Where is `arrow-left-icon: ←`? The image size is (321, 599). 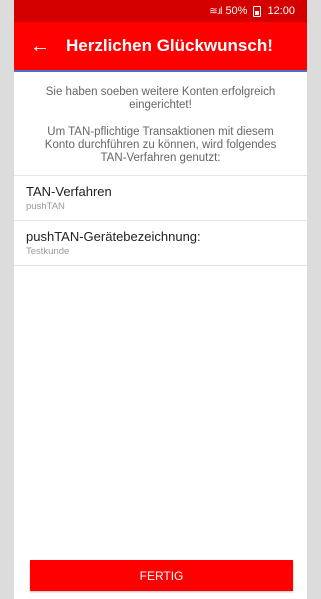 arrow-left-icon: ← is located at coordinates (40, 45).